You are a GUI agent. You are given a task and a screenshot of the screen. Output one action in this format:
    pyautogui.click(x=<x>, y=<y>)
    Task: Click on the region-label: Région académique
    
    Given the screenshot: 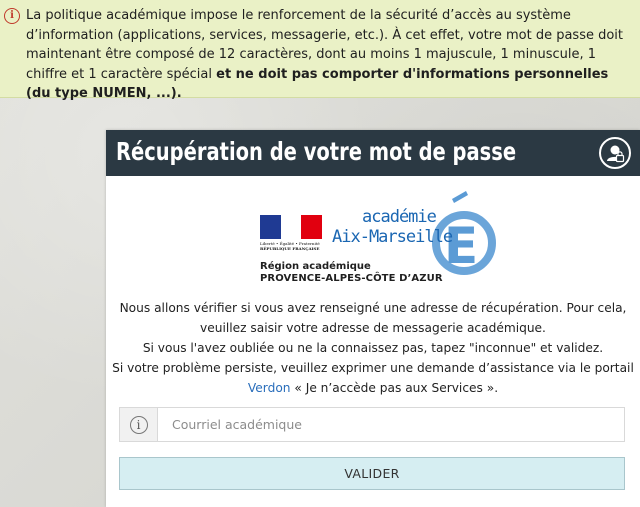 What is the action you would take?
    pyautogui.click(x=315, y=266)
    